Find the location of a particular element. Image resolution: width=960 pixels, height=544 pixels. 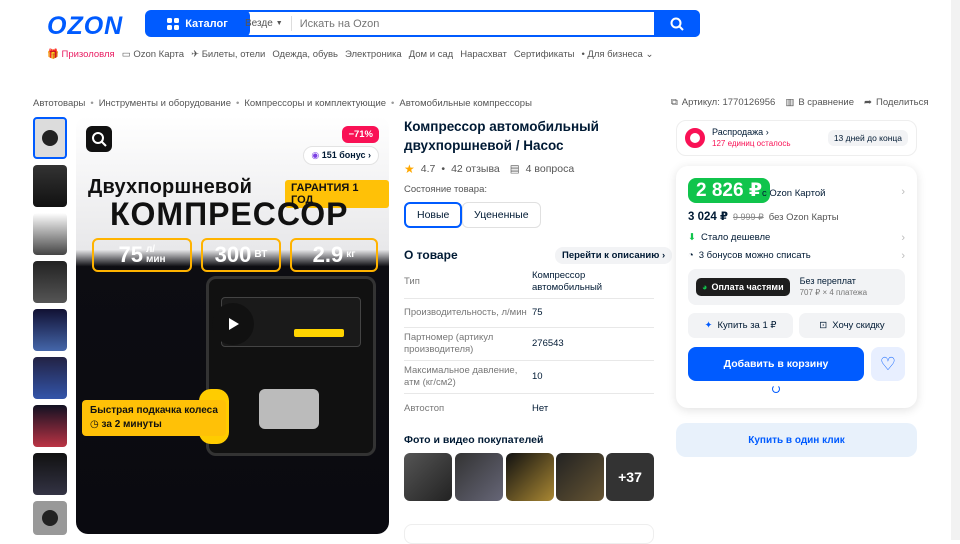

breadcrumb-item: Инструменты и оборудование is located at coordinates (165, 103).